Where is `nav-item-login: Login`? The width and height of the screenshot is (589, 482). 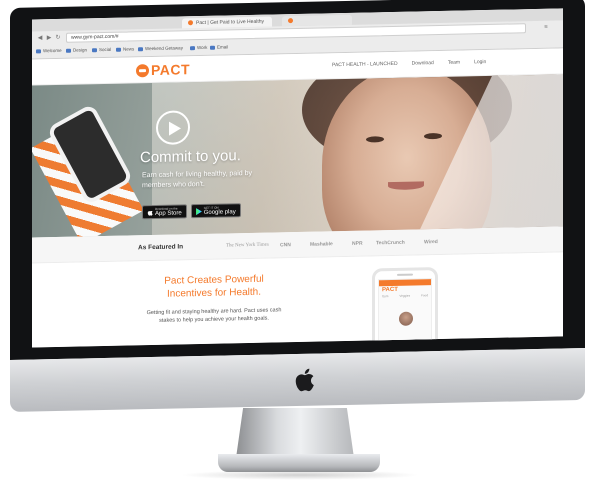
nav-item-login: Login is located at coordinates (480, 62).